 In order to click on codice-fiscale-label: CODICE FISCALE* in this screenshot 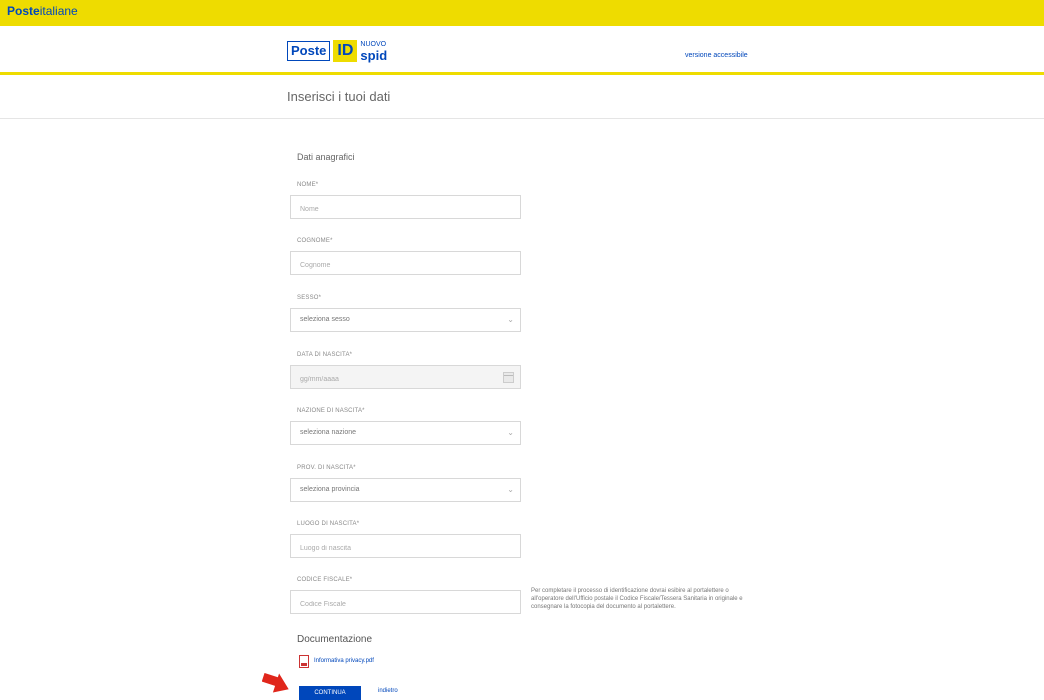, I will do `click(325, 580)`.